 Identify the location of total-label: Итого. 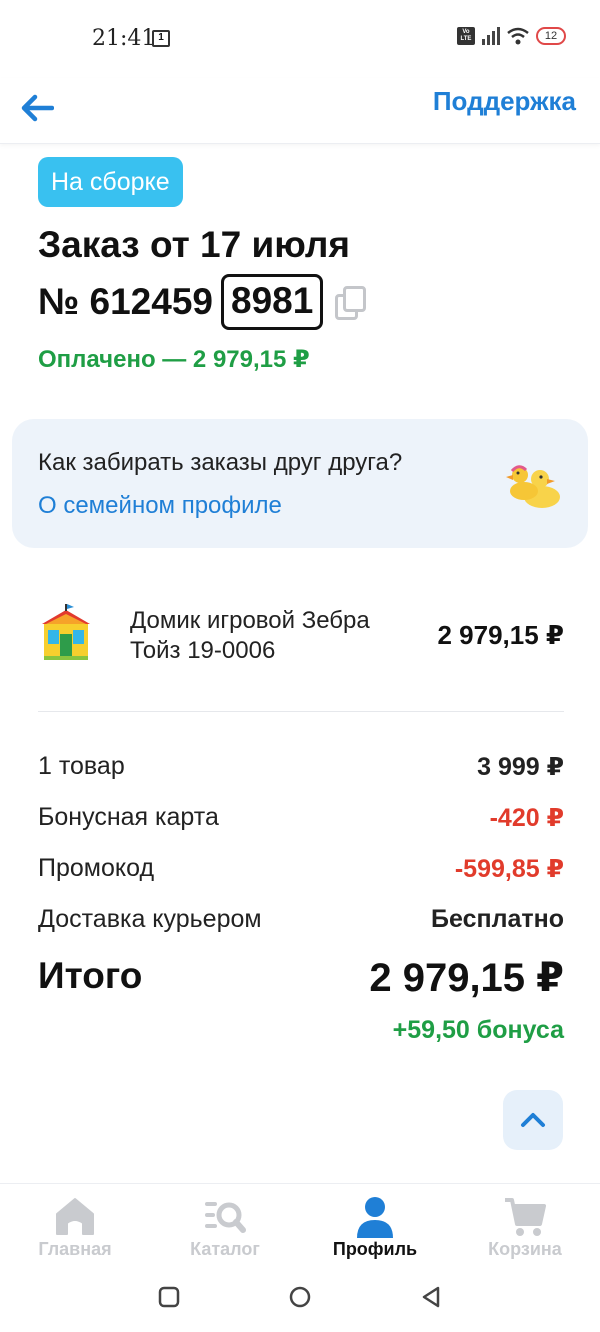
(90, 975).